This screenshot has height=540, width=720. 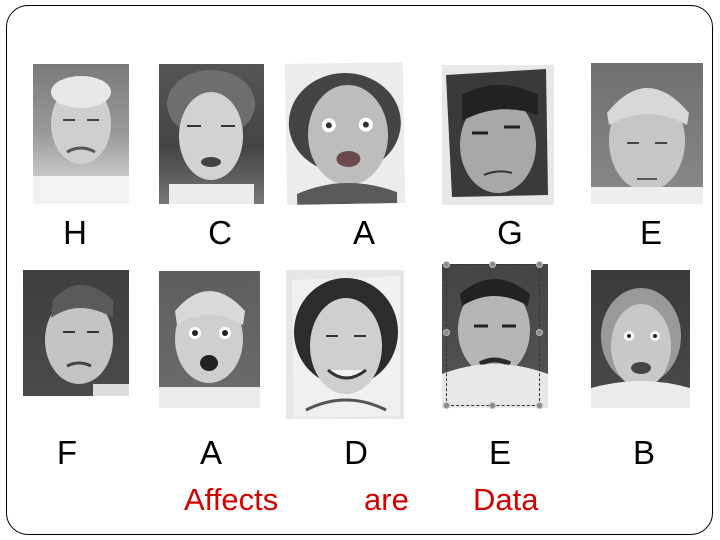 What do you see at coordinates (81, 134) in the screenshot?
I see `face-photo-h` at bounding box center [81, 134].